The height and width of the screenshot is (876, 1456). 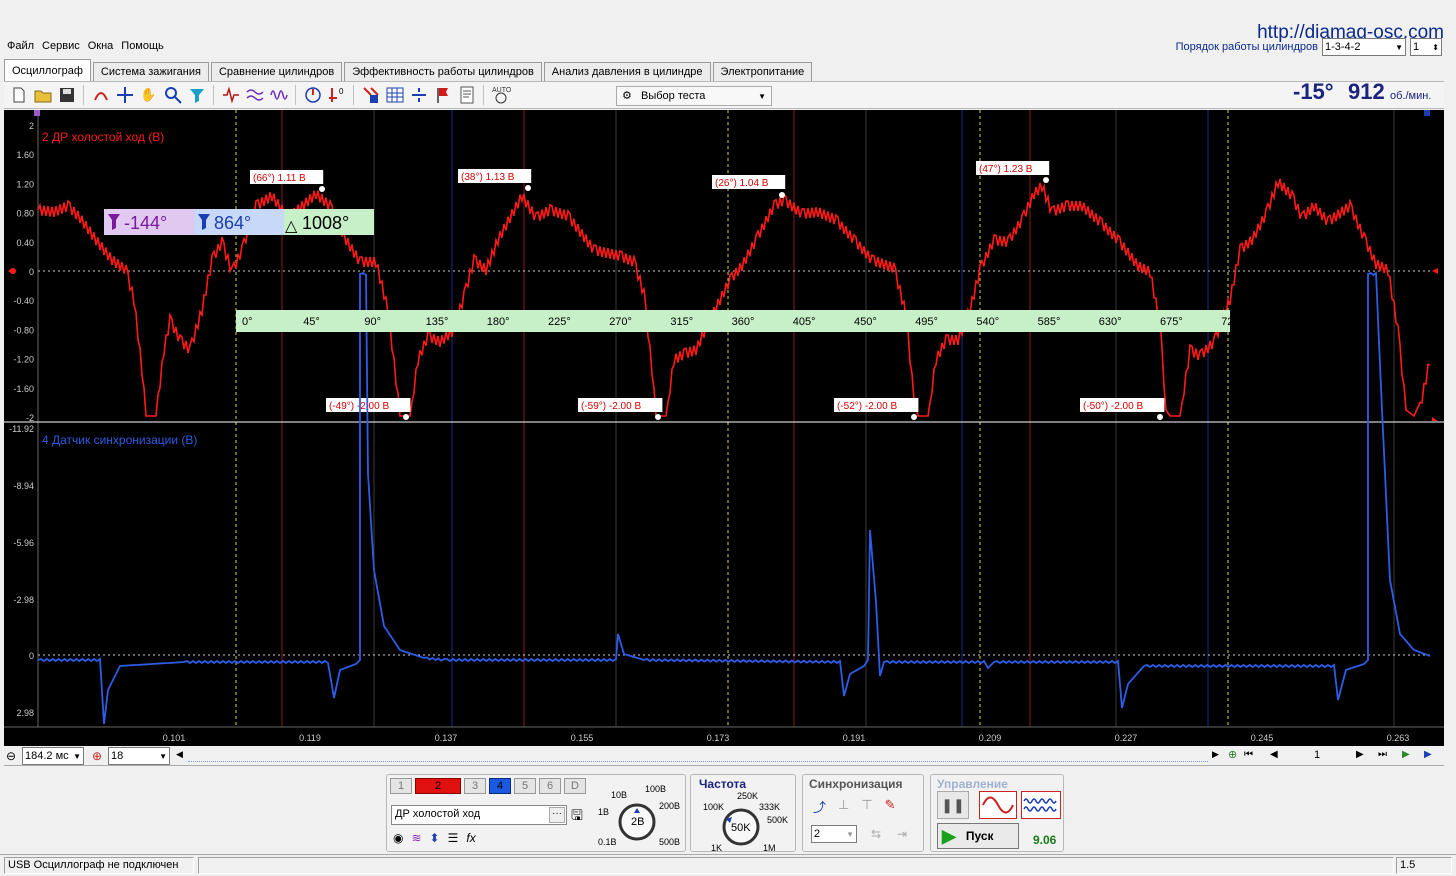 I want to click on pulse-icon: ⊤, so click(x=866, y=806).